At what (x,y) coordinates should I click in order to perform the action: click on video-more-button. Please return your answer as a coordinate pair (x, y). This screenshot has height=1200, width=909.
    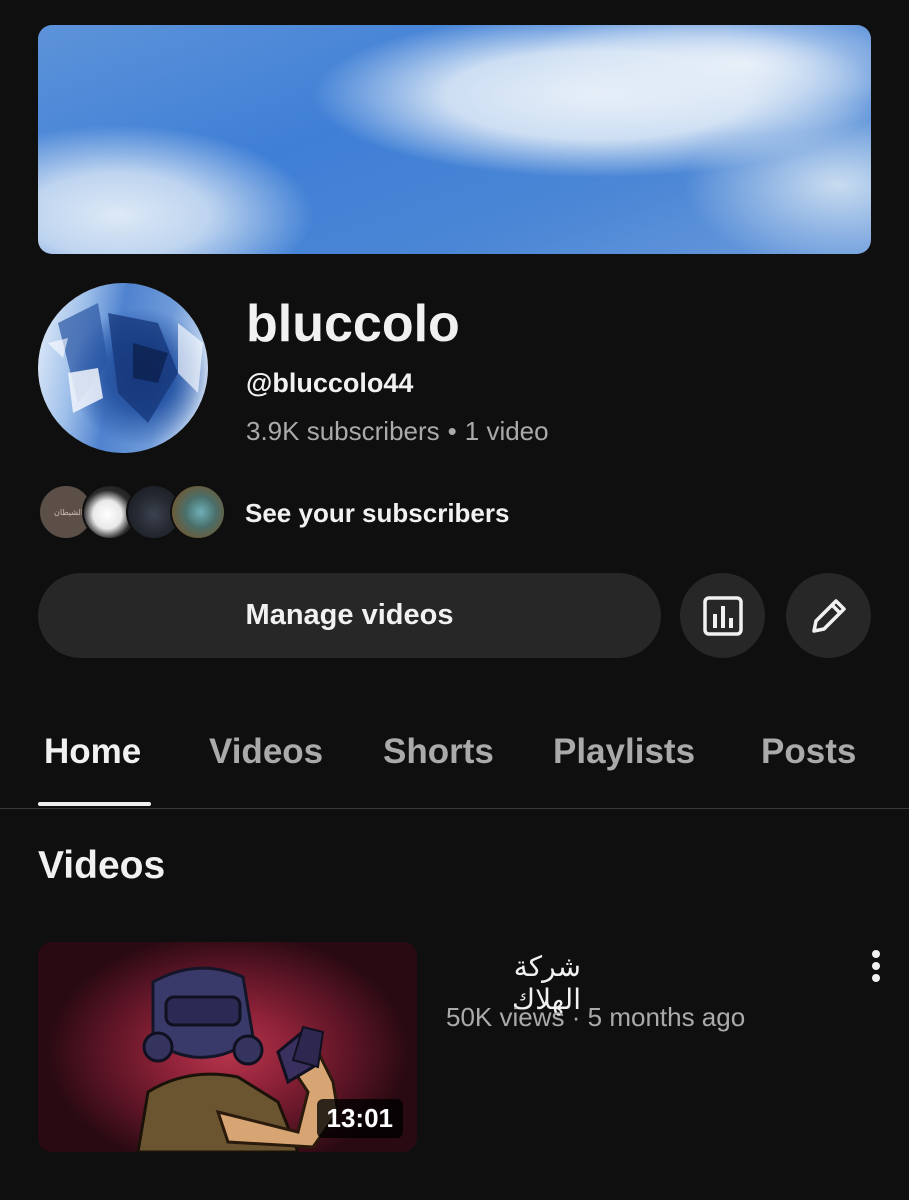
    Looking at the image, I should click on (876, 966).